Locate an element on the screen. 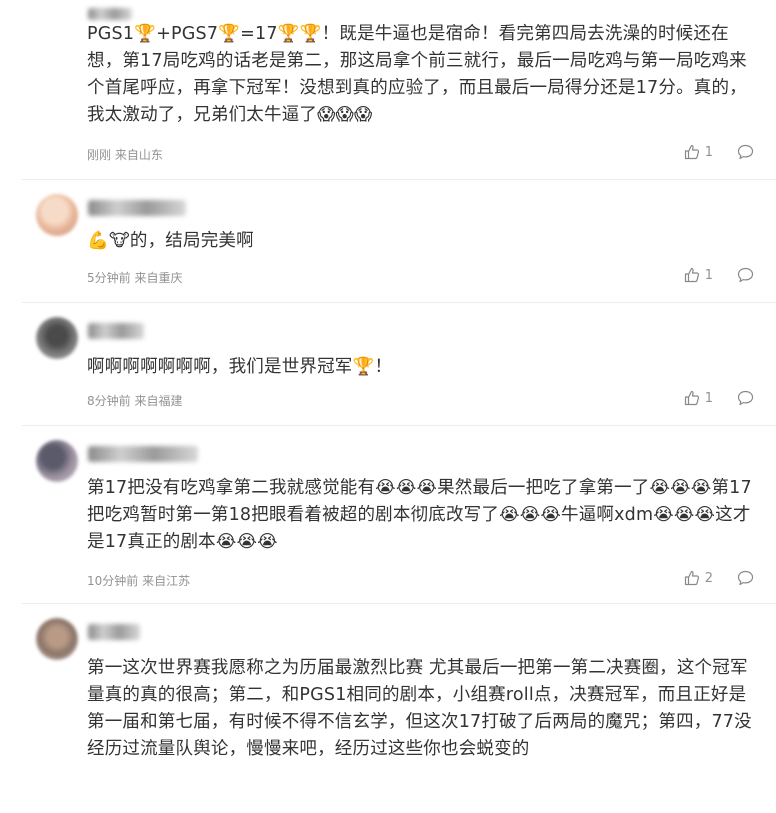  like-count: 2 is located at coordinates (708, 578).